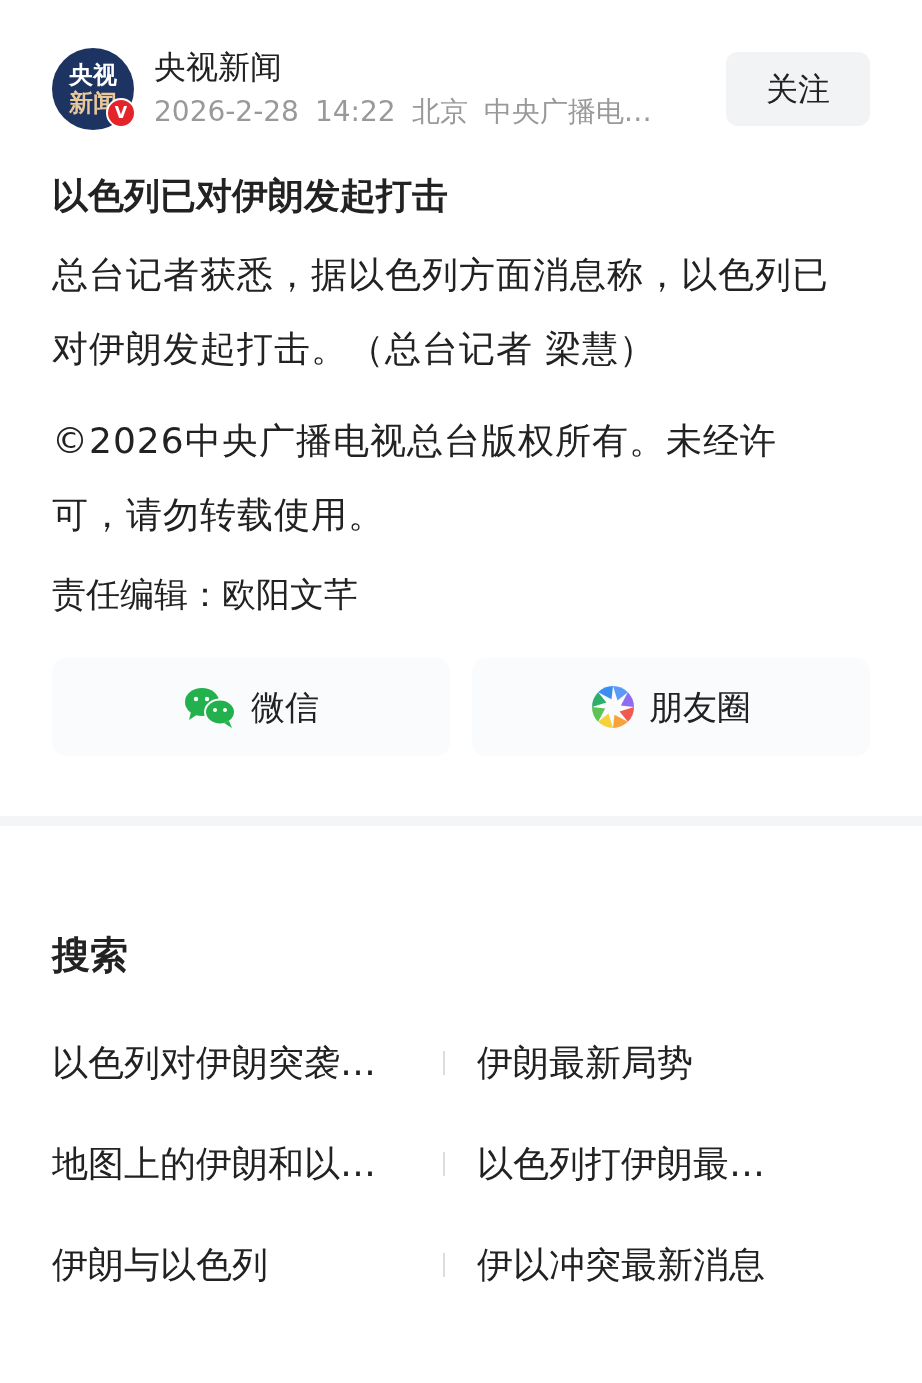 This screenshot has width=922, height=1383. I want to click on article-paragraph: ©2026中央广播电视总台版权所有。未经许可，请勿转载使用。, so click(415, 478).